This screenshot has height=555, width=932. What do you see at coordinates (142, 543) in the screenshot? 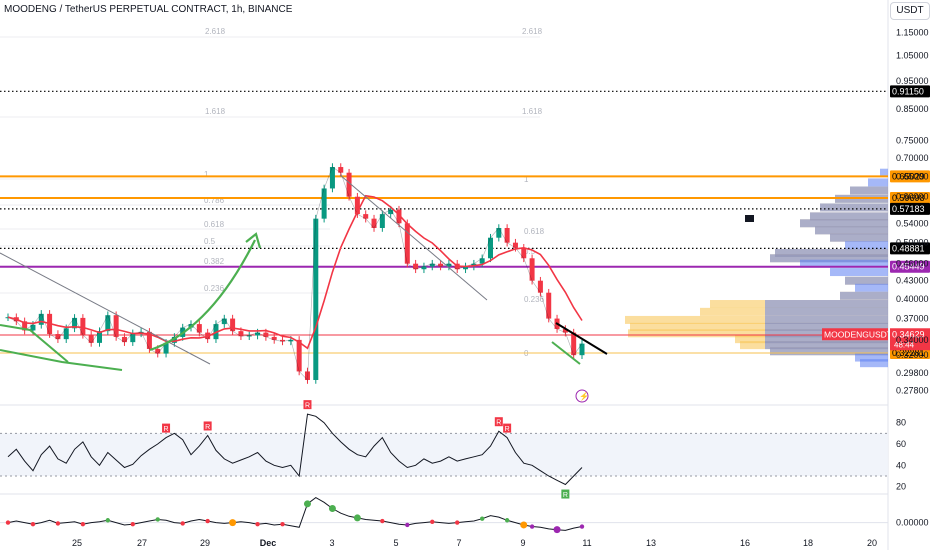
I see `time-tick-label: 27` at bounding box center [142, 543].